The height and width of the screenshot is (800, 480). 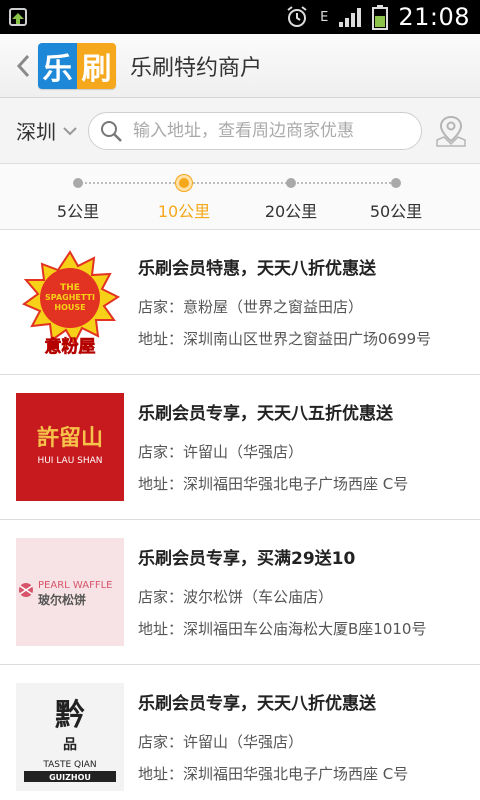 What do you see at coordinates (70, 745) in the screenshot?
I see `svg-text: 品` at bounding box center [70, 745].